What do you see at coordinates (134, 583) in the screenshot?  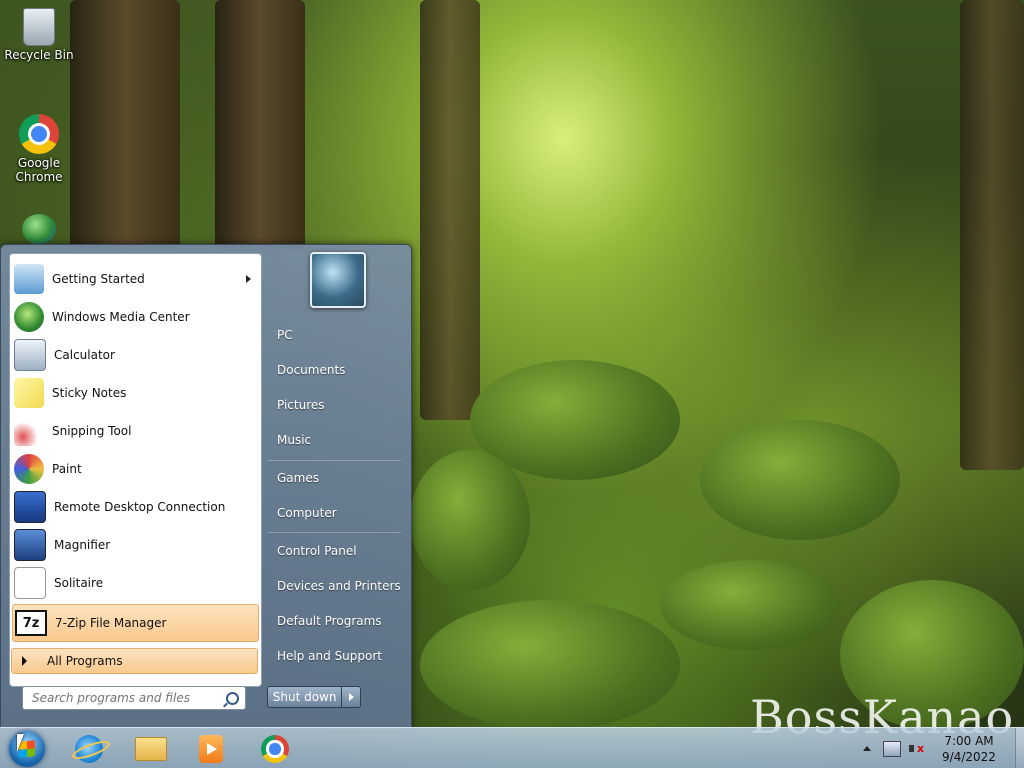 I see `program-solitaire: Solitaire` at bounding box center [134, 583].